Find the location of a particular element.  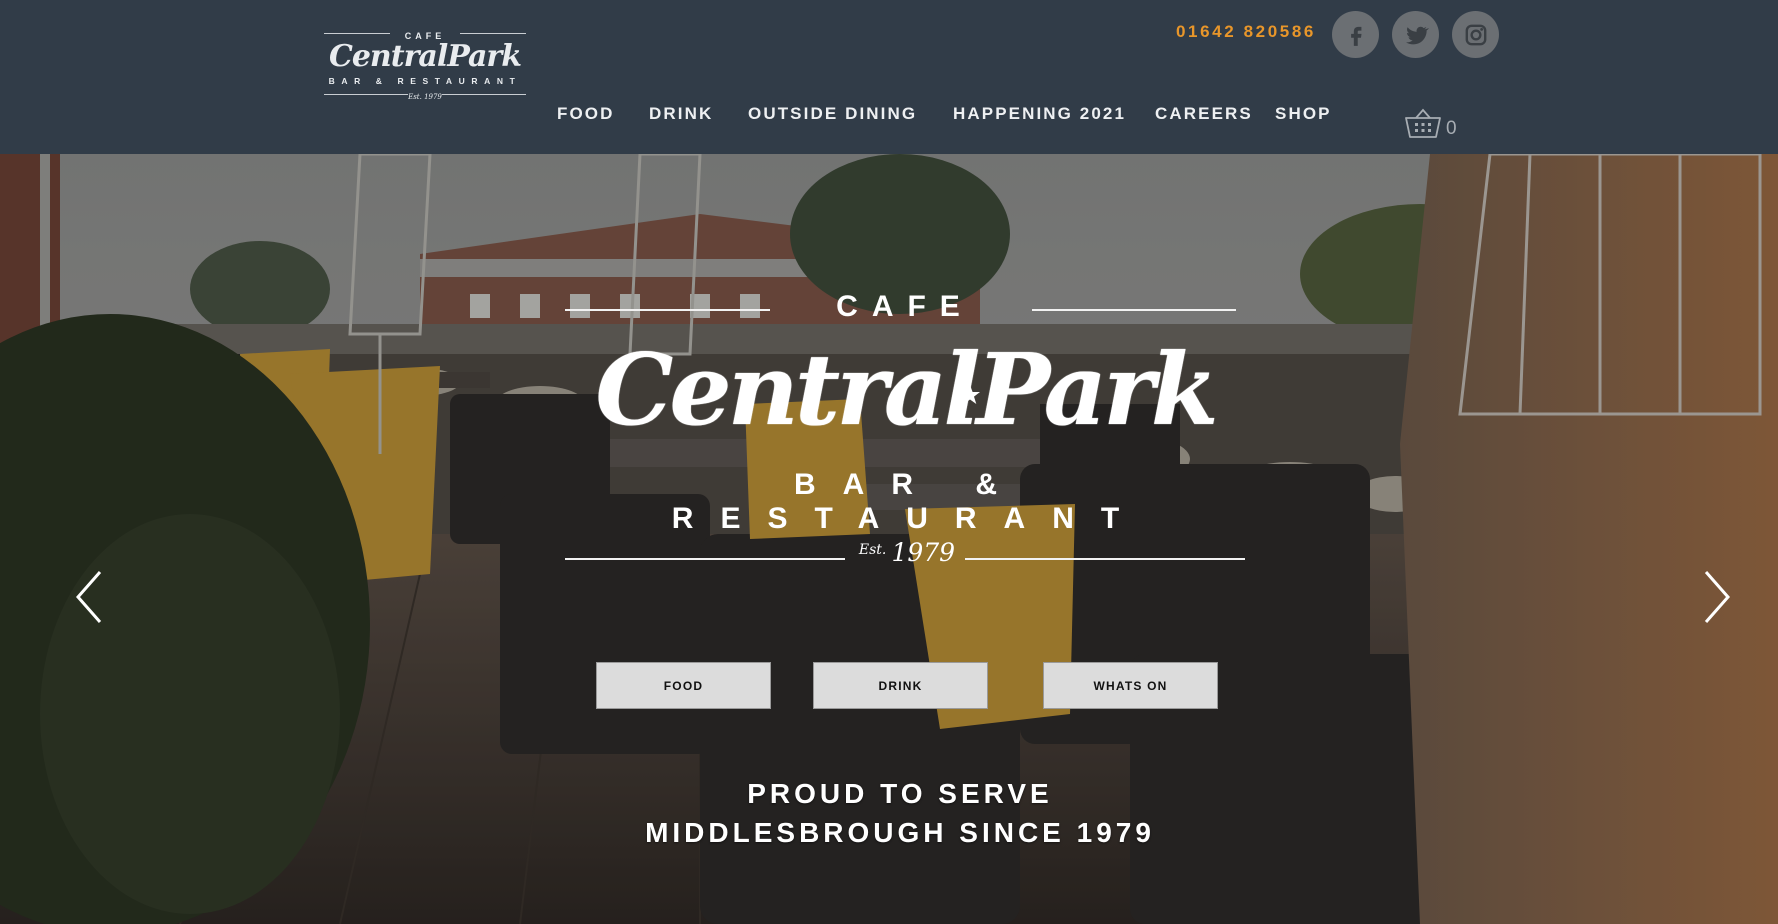

hero-logo-rule-right is located at coordinates (1134, 310).